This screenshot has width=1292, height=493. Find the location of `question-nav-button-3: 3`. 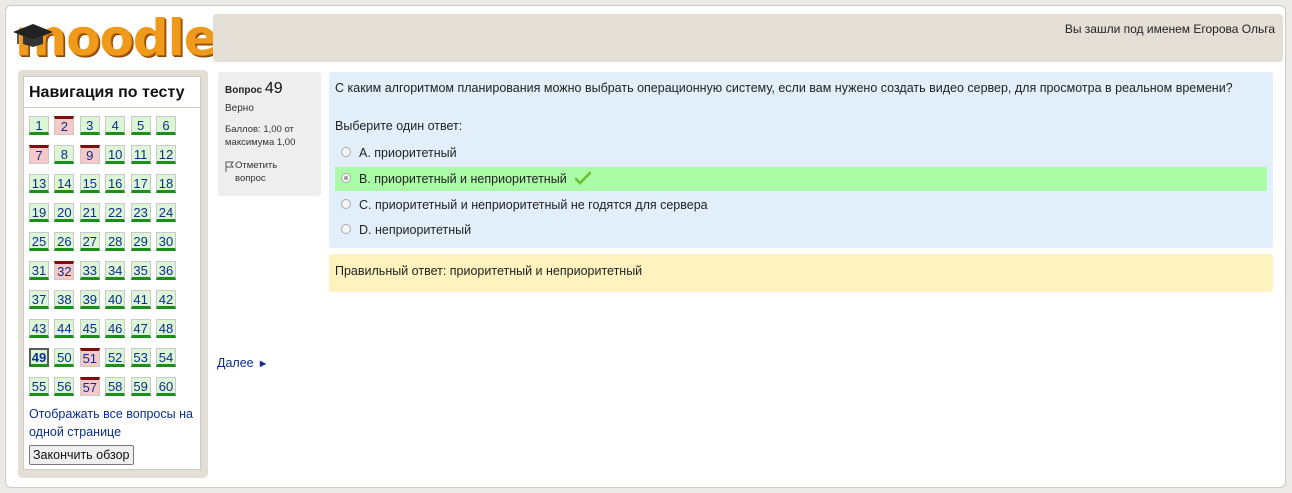

question-nav-button-3: 3 is located at coordinates (89, 125).